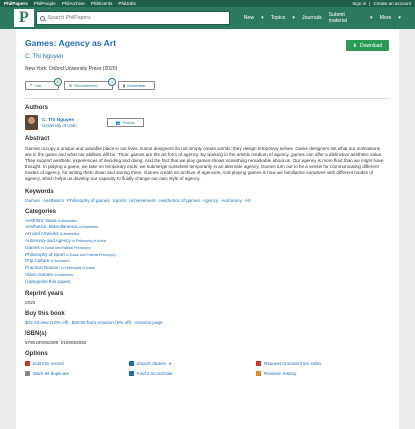 This screenshot has height=429, width=415. I want to click on cite-count-badge: 22, so click(58, 82).